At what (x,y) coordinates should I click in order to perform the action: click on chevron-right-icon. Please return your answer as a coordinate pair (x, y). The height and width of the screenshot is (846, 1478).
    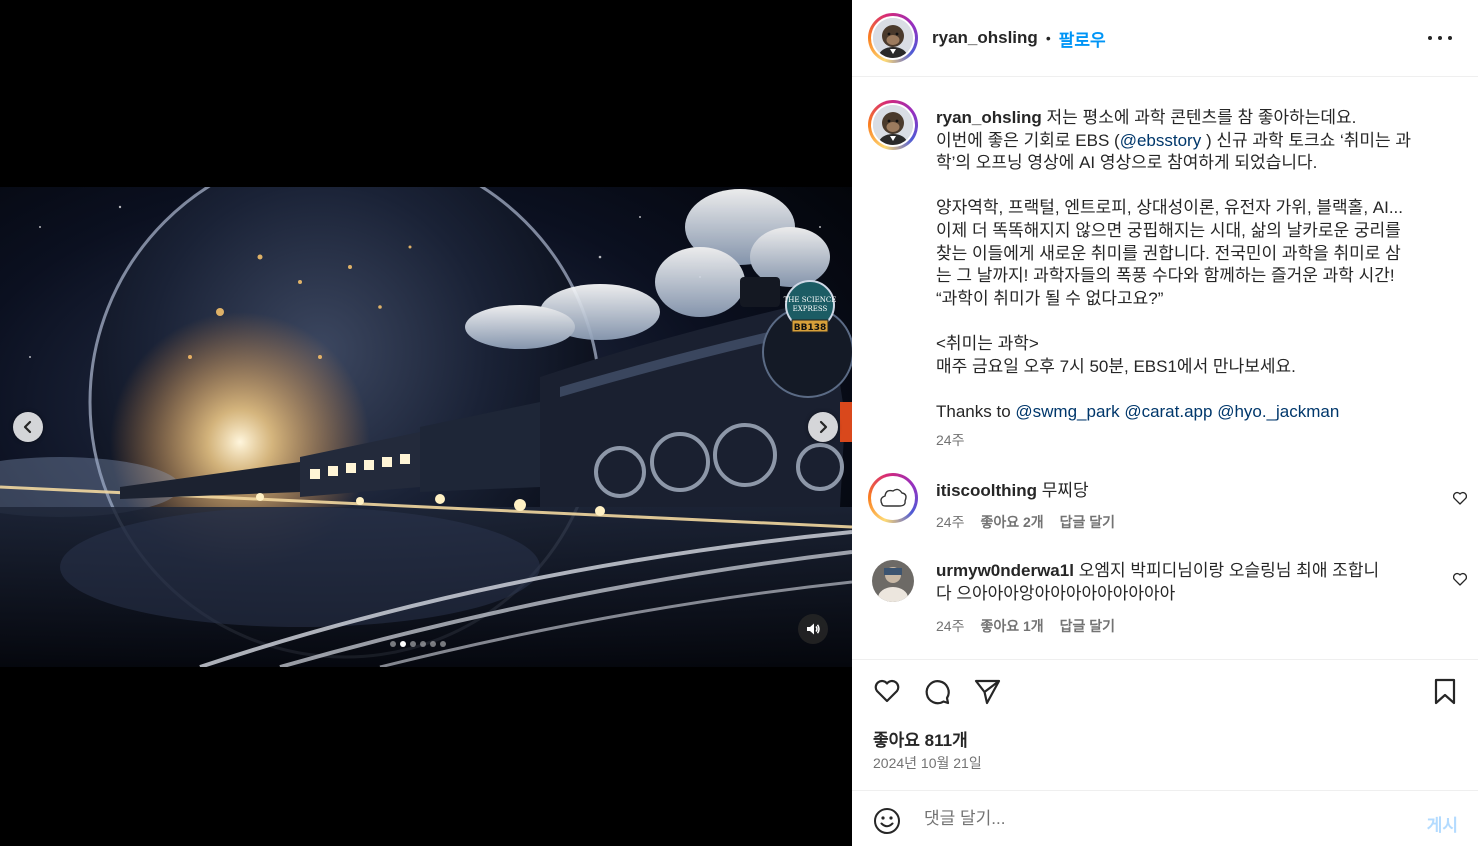
    Looking at the image, I should click on (823, 427).